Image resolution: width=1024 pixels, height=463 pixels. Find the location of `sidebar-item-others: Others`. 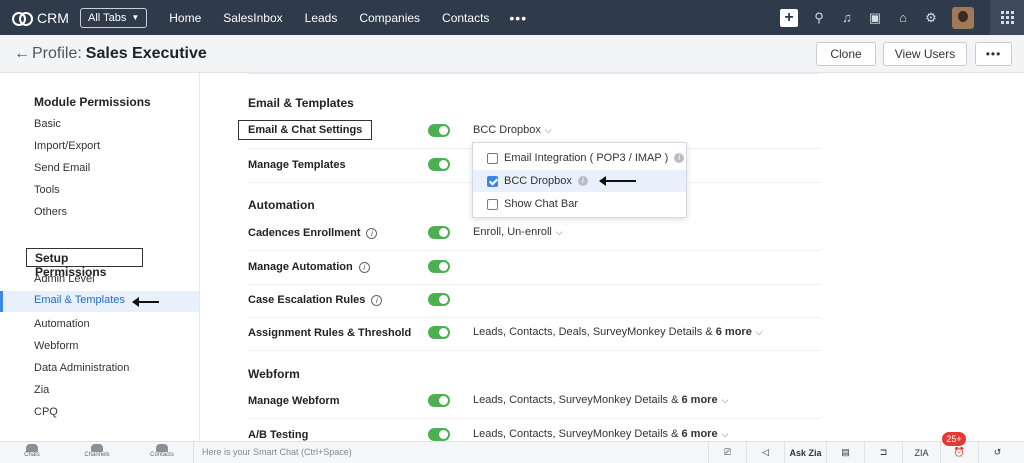

sidebar-item-others: Others is located at coordinates (50, 212).